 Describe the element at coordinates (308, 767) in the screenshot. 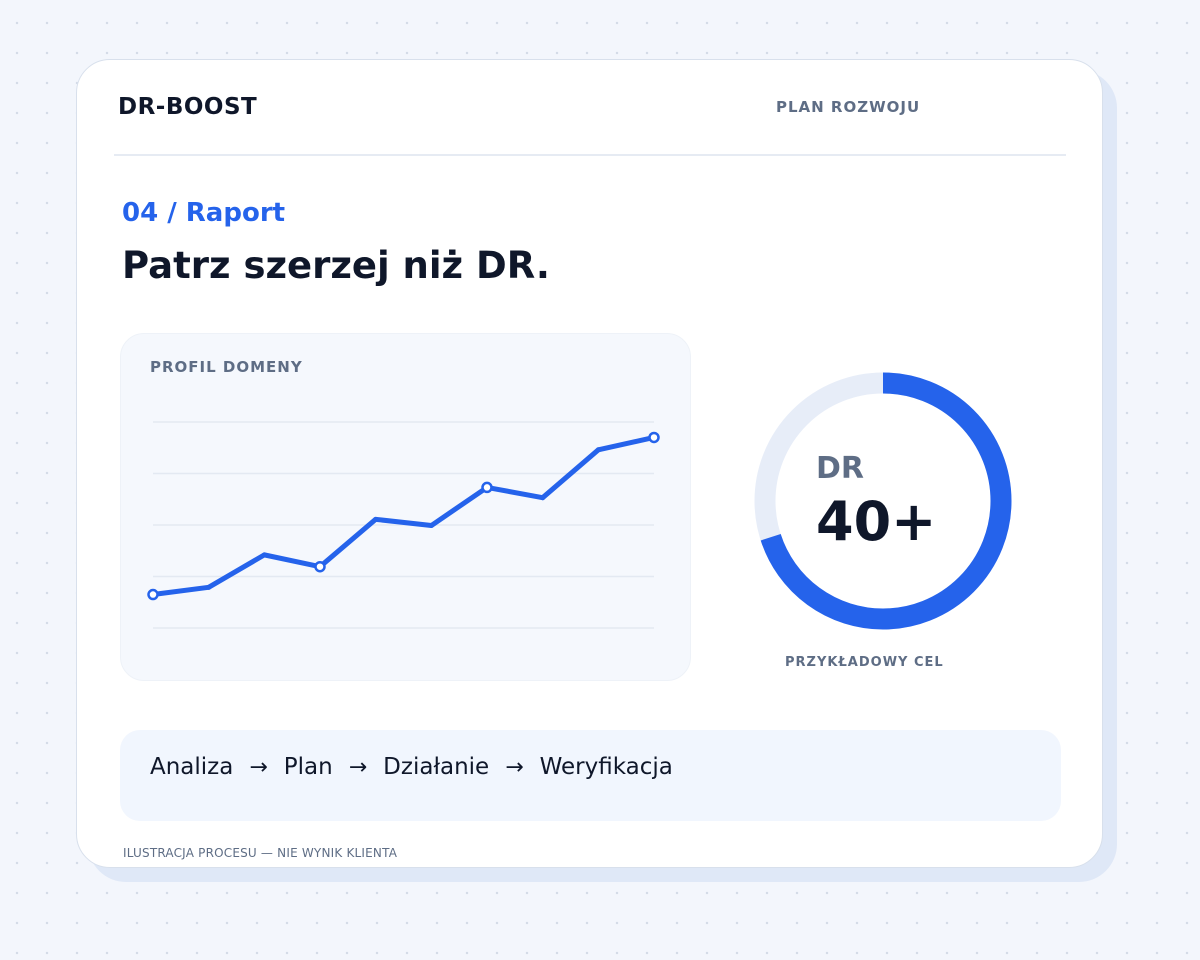

I see `process-step: Plan` at that location.